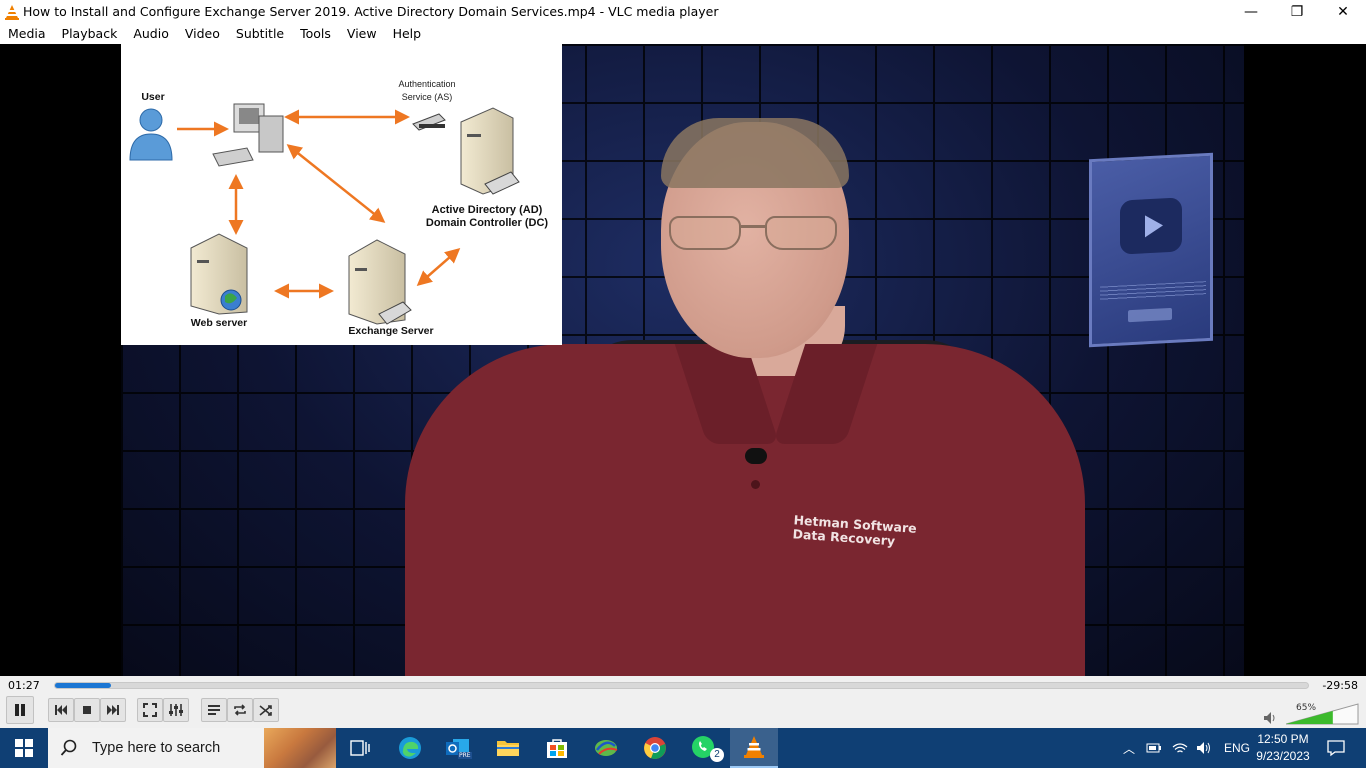 This screenshot has height=768, width=1366. I want to click on show-hidden-icons-chevron-icon: ︿, so click(1129, 748).